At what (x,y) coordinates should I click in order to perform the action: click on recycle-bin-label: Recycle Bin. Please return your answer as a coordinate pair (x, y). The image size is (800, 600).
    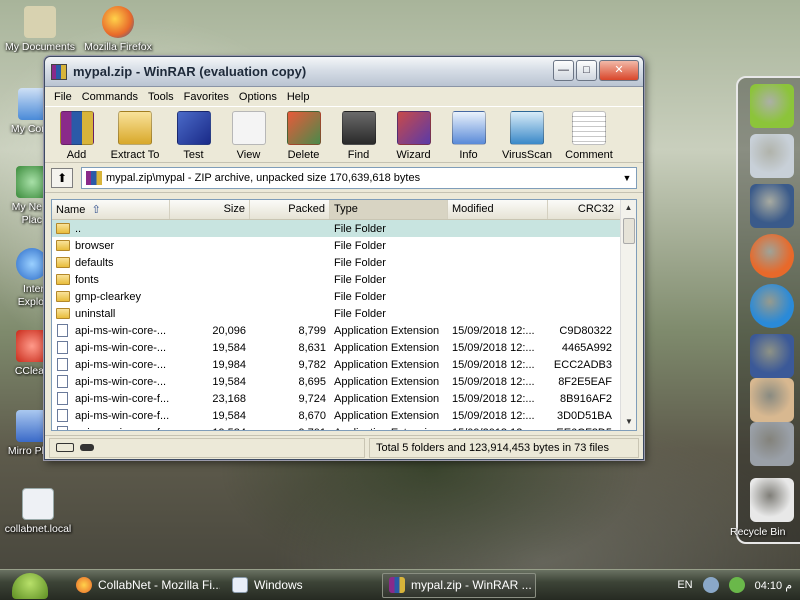
    Looking at the image, I should click on (757, 532).